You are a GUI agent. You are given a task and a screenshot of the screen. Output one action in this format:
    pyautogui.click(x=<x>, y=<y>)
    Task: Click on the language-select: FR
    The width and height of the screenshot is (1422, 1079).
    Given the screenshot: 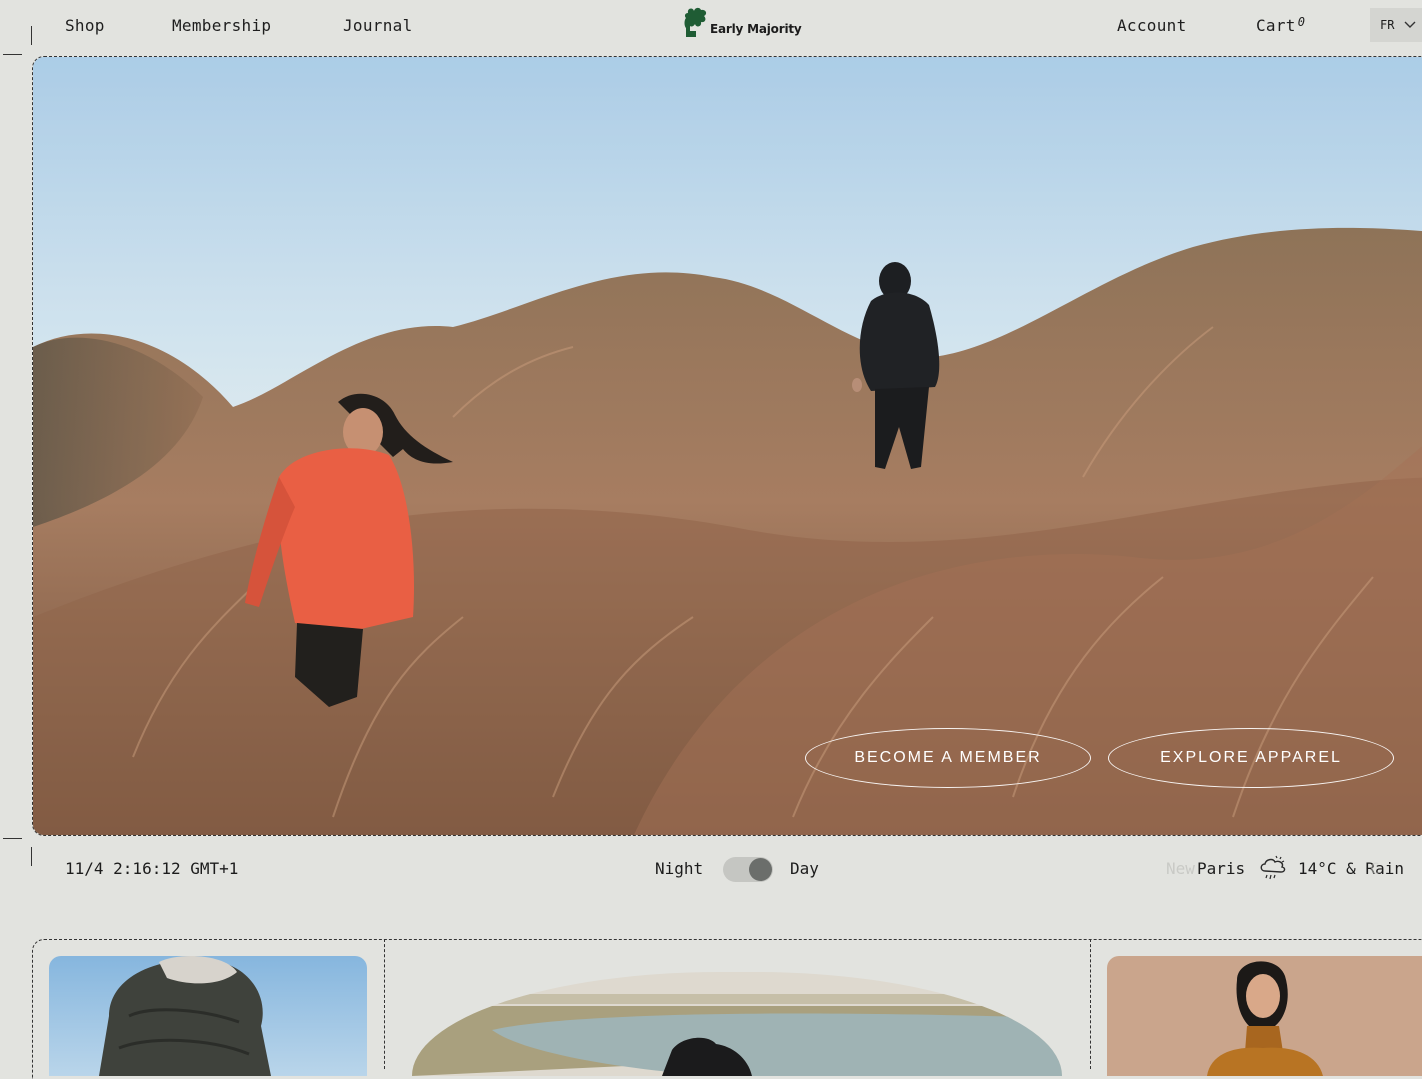 What is the action you would take?
    pyautogui.click(x=1396, y=25)
    